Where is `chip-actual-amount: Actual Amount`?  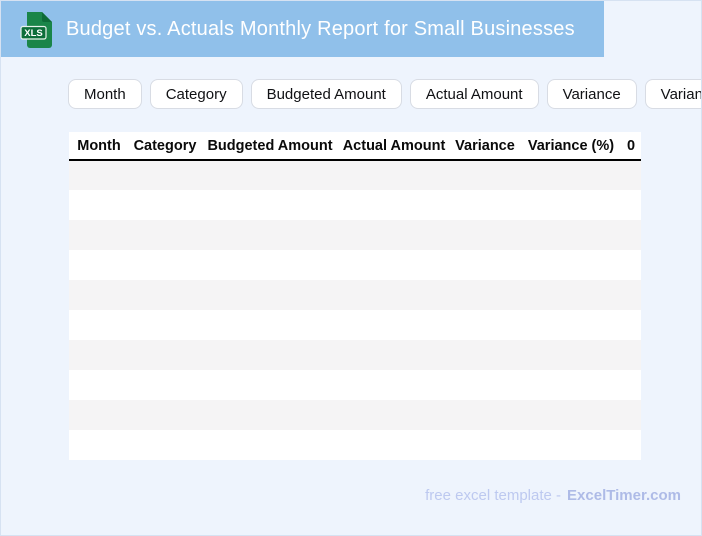
chip-actual-amount: Actual Amount is located at coordinates (474, 94).